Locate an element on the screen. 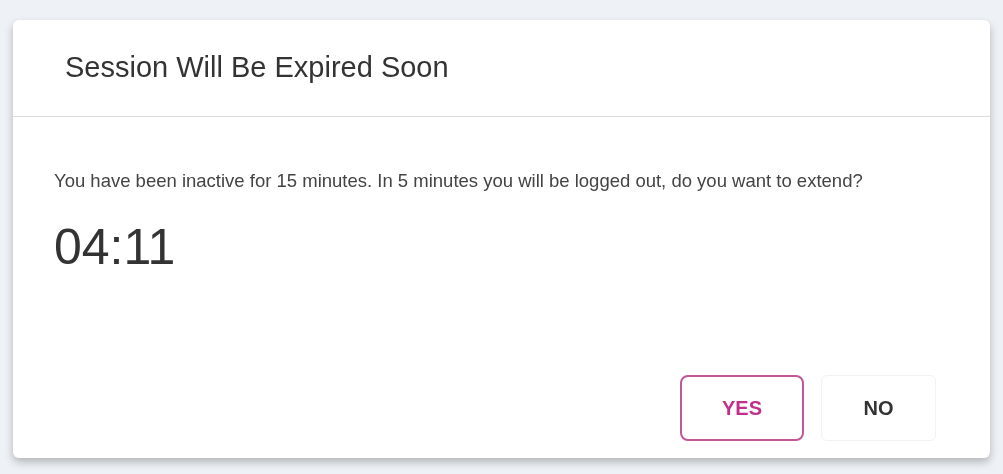 The width and height of the screenshot is (1003, 474). dialog-message: You have been inactive for 15 minutes. In 5 minutes you will be logged out, do you want to extend? is located at coordinates (459, 181).